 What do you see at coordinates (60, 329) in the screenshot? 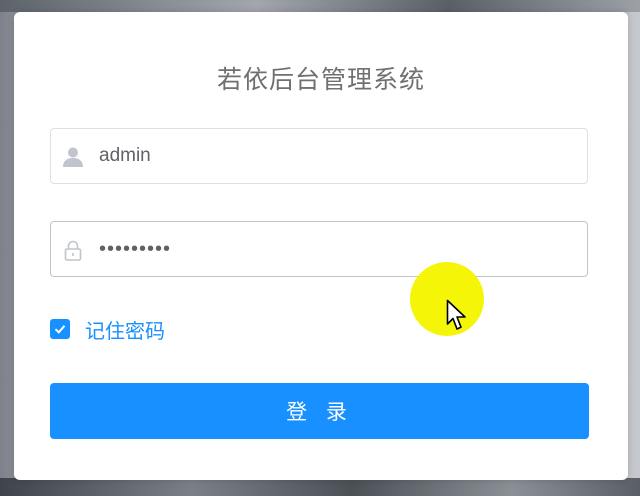
I see `checkbox-checked-icon` at bounding box center [60, 329].